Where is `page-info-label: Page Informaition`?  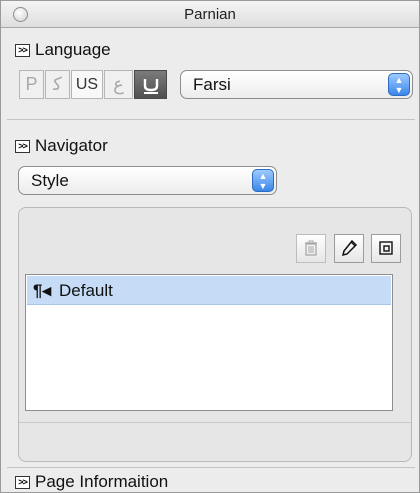
page-info-label: Page Informaition is located at coordinates (102, 481).